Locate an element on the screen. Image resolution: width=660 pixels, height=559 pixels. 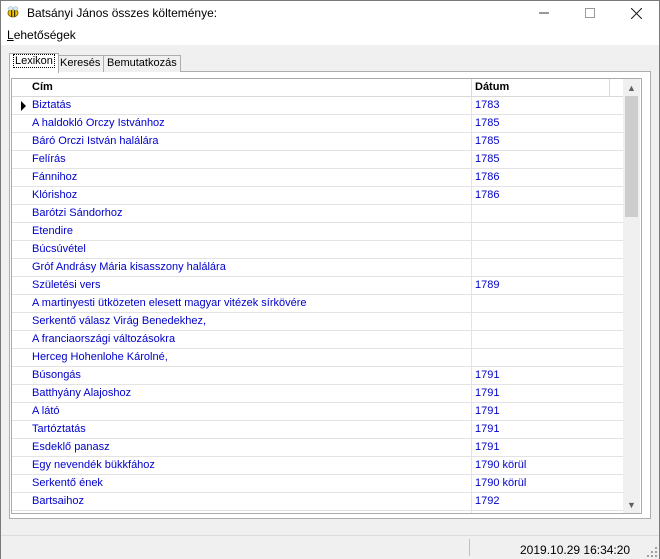
close-button is located at coordinates (636, 13).